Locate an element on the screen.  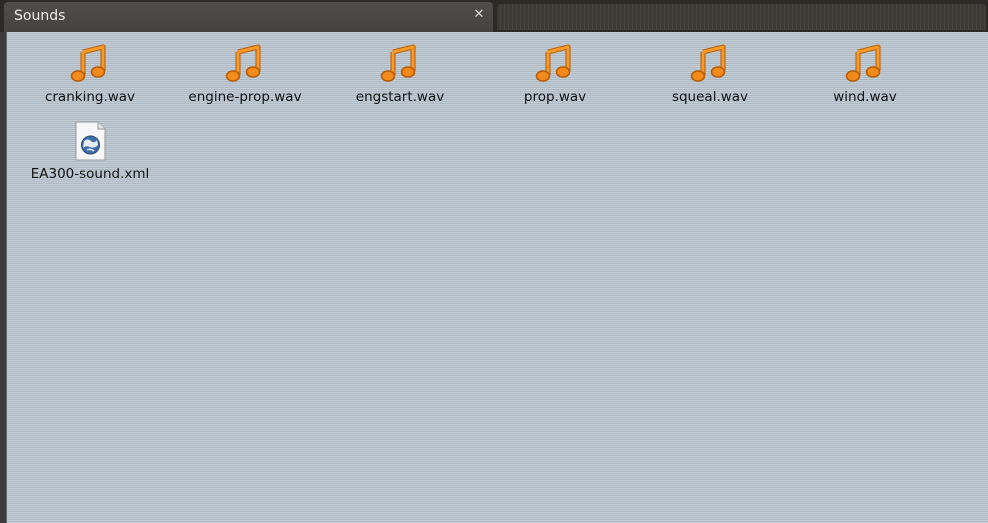
file-name: engine-prop.wav is located at coordinates (245, 97).